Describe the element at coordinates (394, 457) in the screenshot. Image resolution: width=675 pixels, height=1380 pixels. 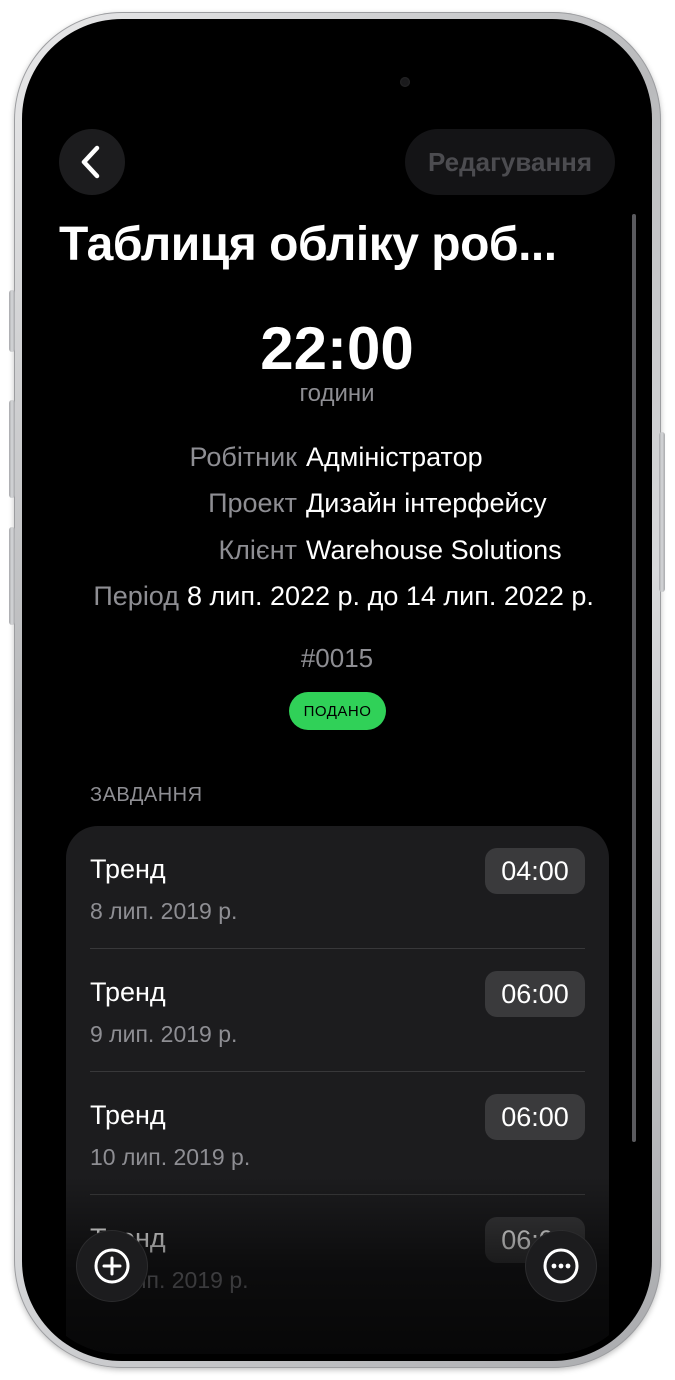
I see `worker-value: Адміністратор` at that location.